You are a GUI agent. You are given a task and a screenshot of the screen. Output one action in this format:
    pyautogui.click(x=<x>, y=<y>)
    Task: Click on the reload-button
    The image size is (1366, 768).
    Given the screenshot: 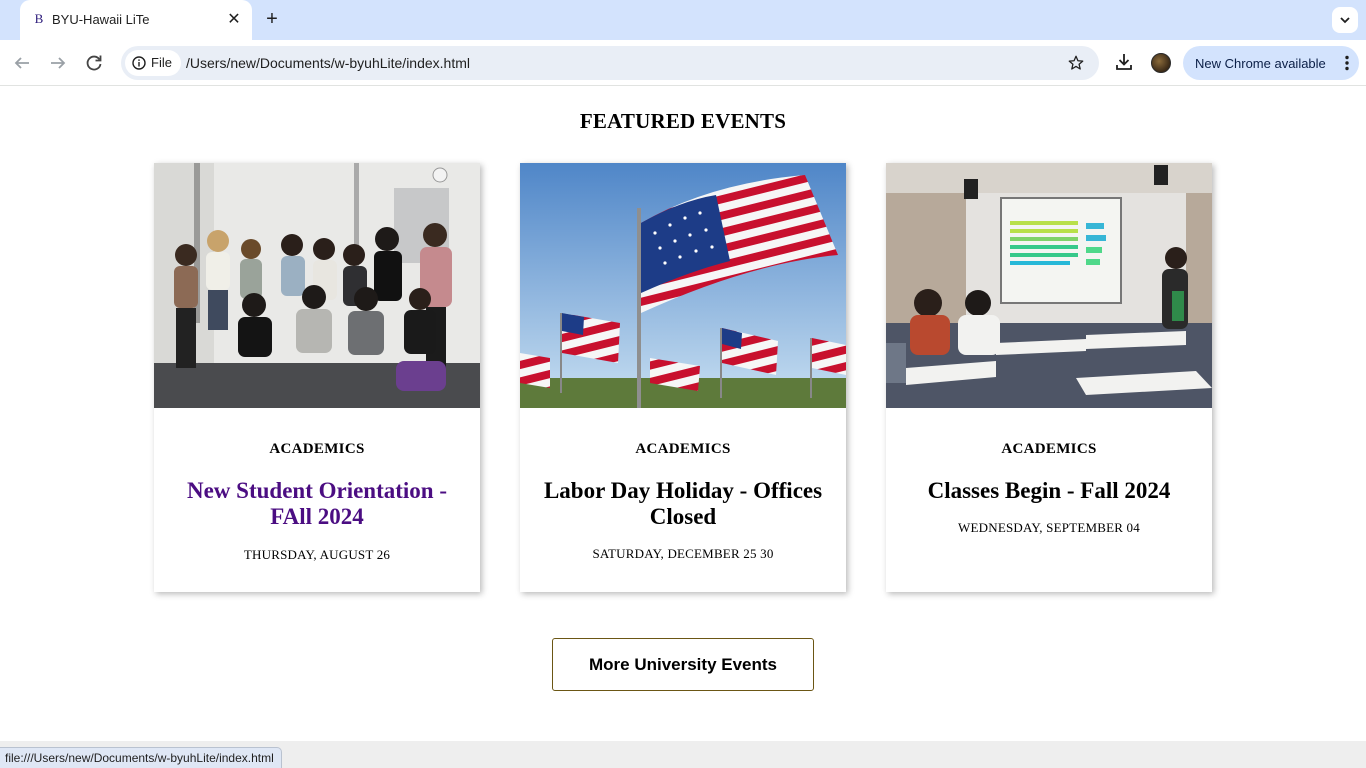 What is the action you would take?
    pyautogui.click(x=94, y=63)
    